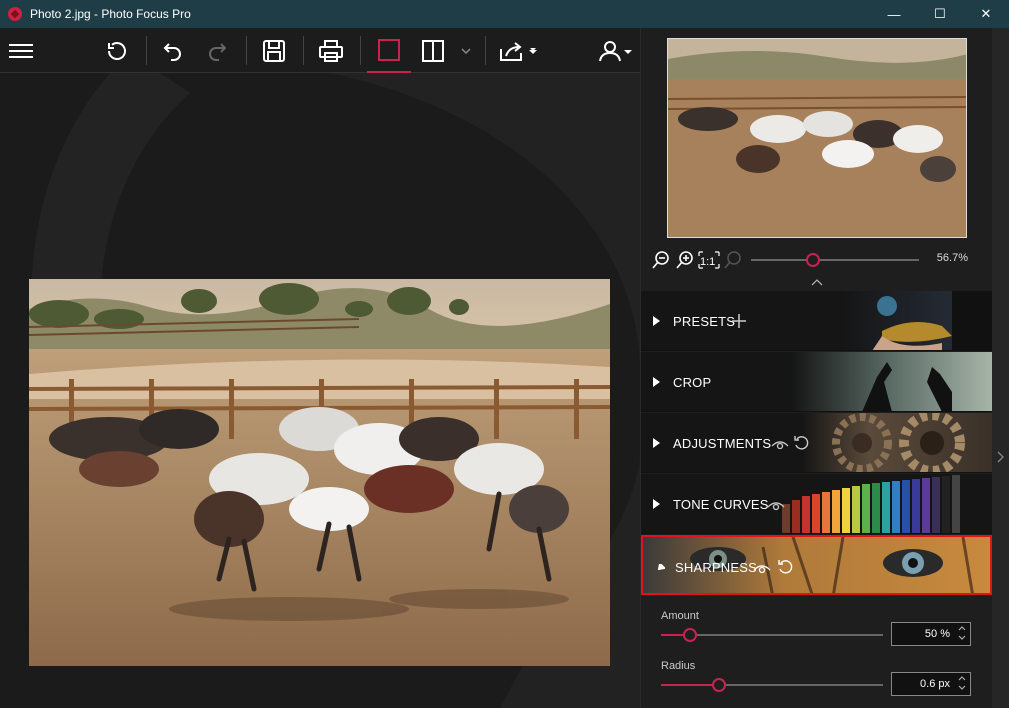 The width and height of the screenshot is (1009, 708). I want to click on section-label: PRESETS, so click(704, 321).